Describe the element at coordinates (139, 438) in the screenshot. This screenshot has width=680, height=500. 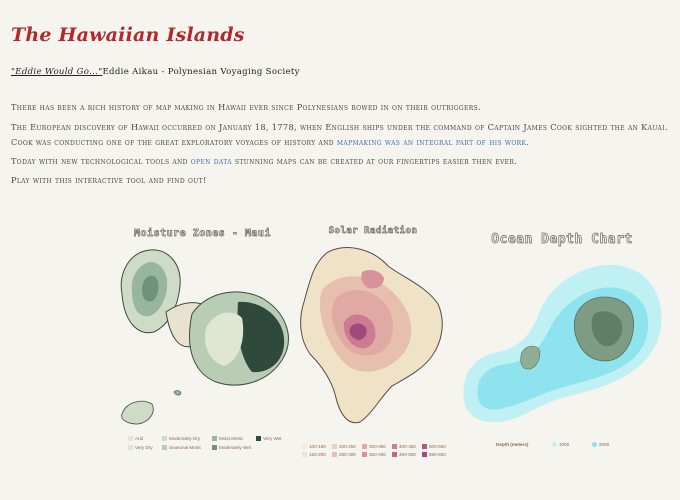
I see `legend-label: Arid` at that location.